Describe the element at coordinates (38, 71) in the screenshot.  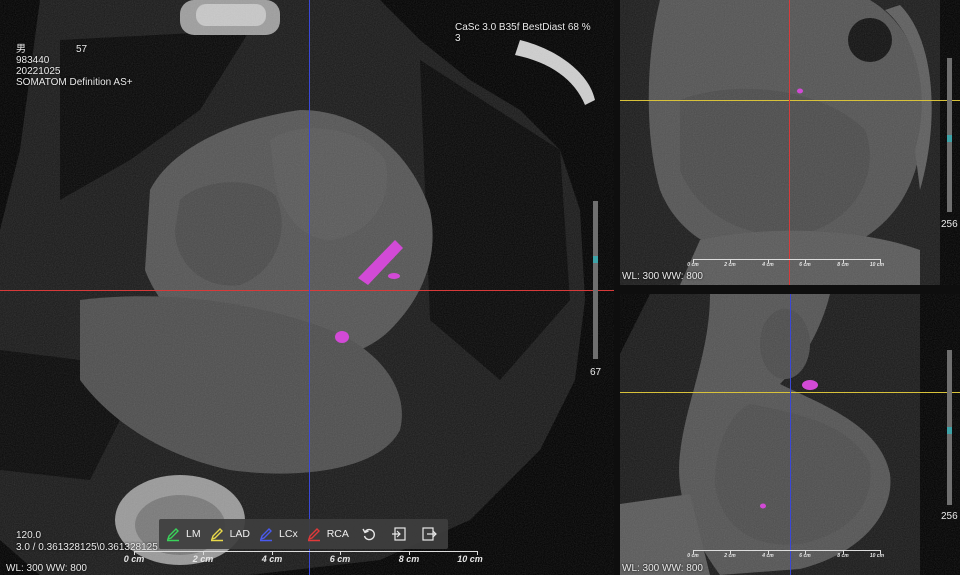
I see `study-date: 20221025` at that location.